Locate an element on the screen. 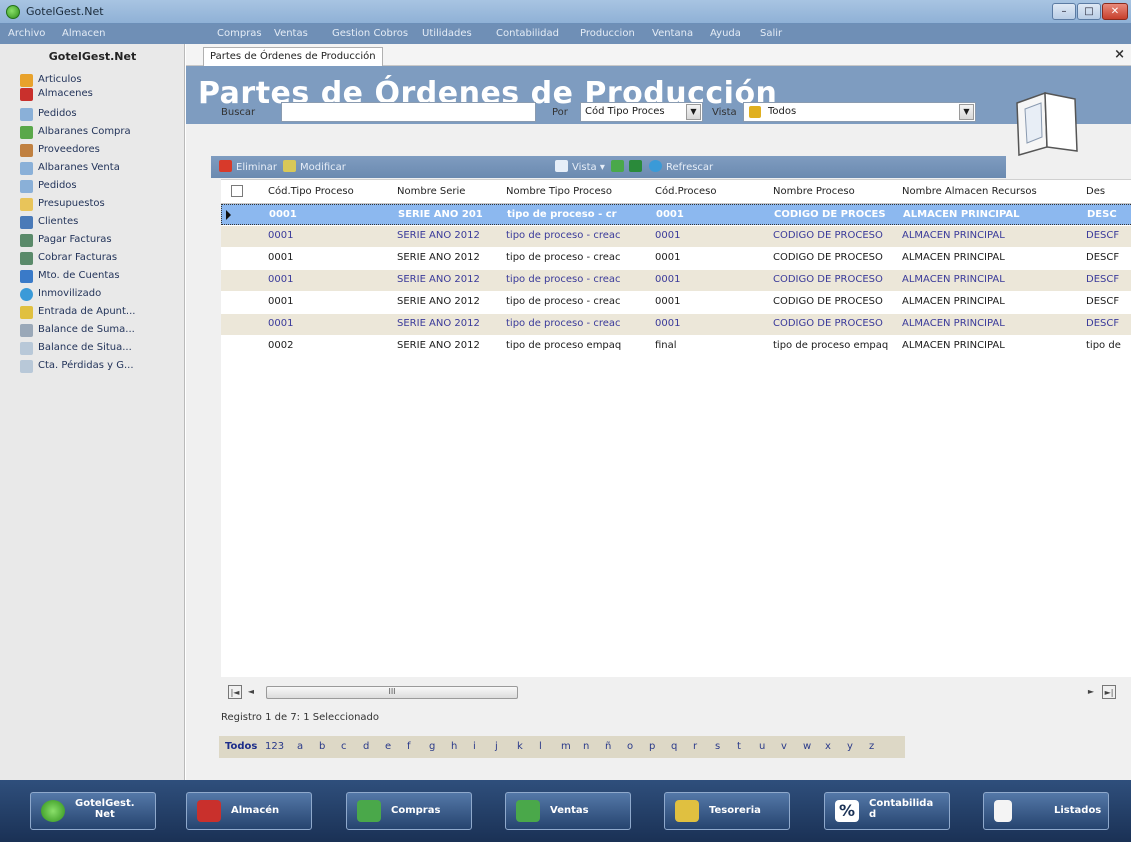  close-window-button: ✕ is located at coordinates (1115, 11).